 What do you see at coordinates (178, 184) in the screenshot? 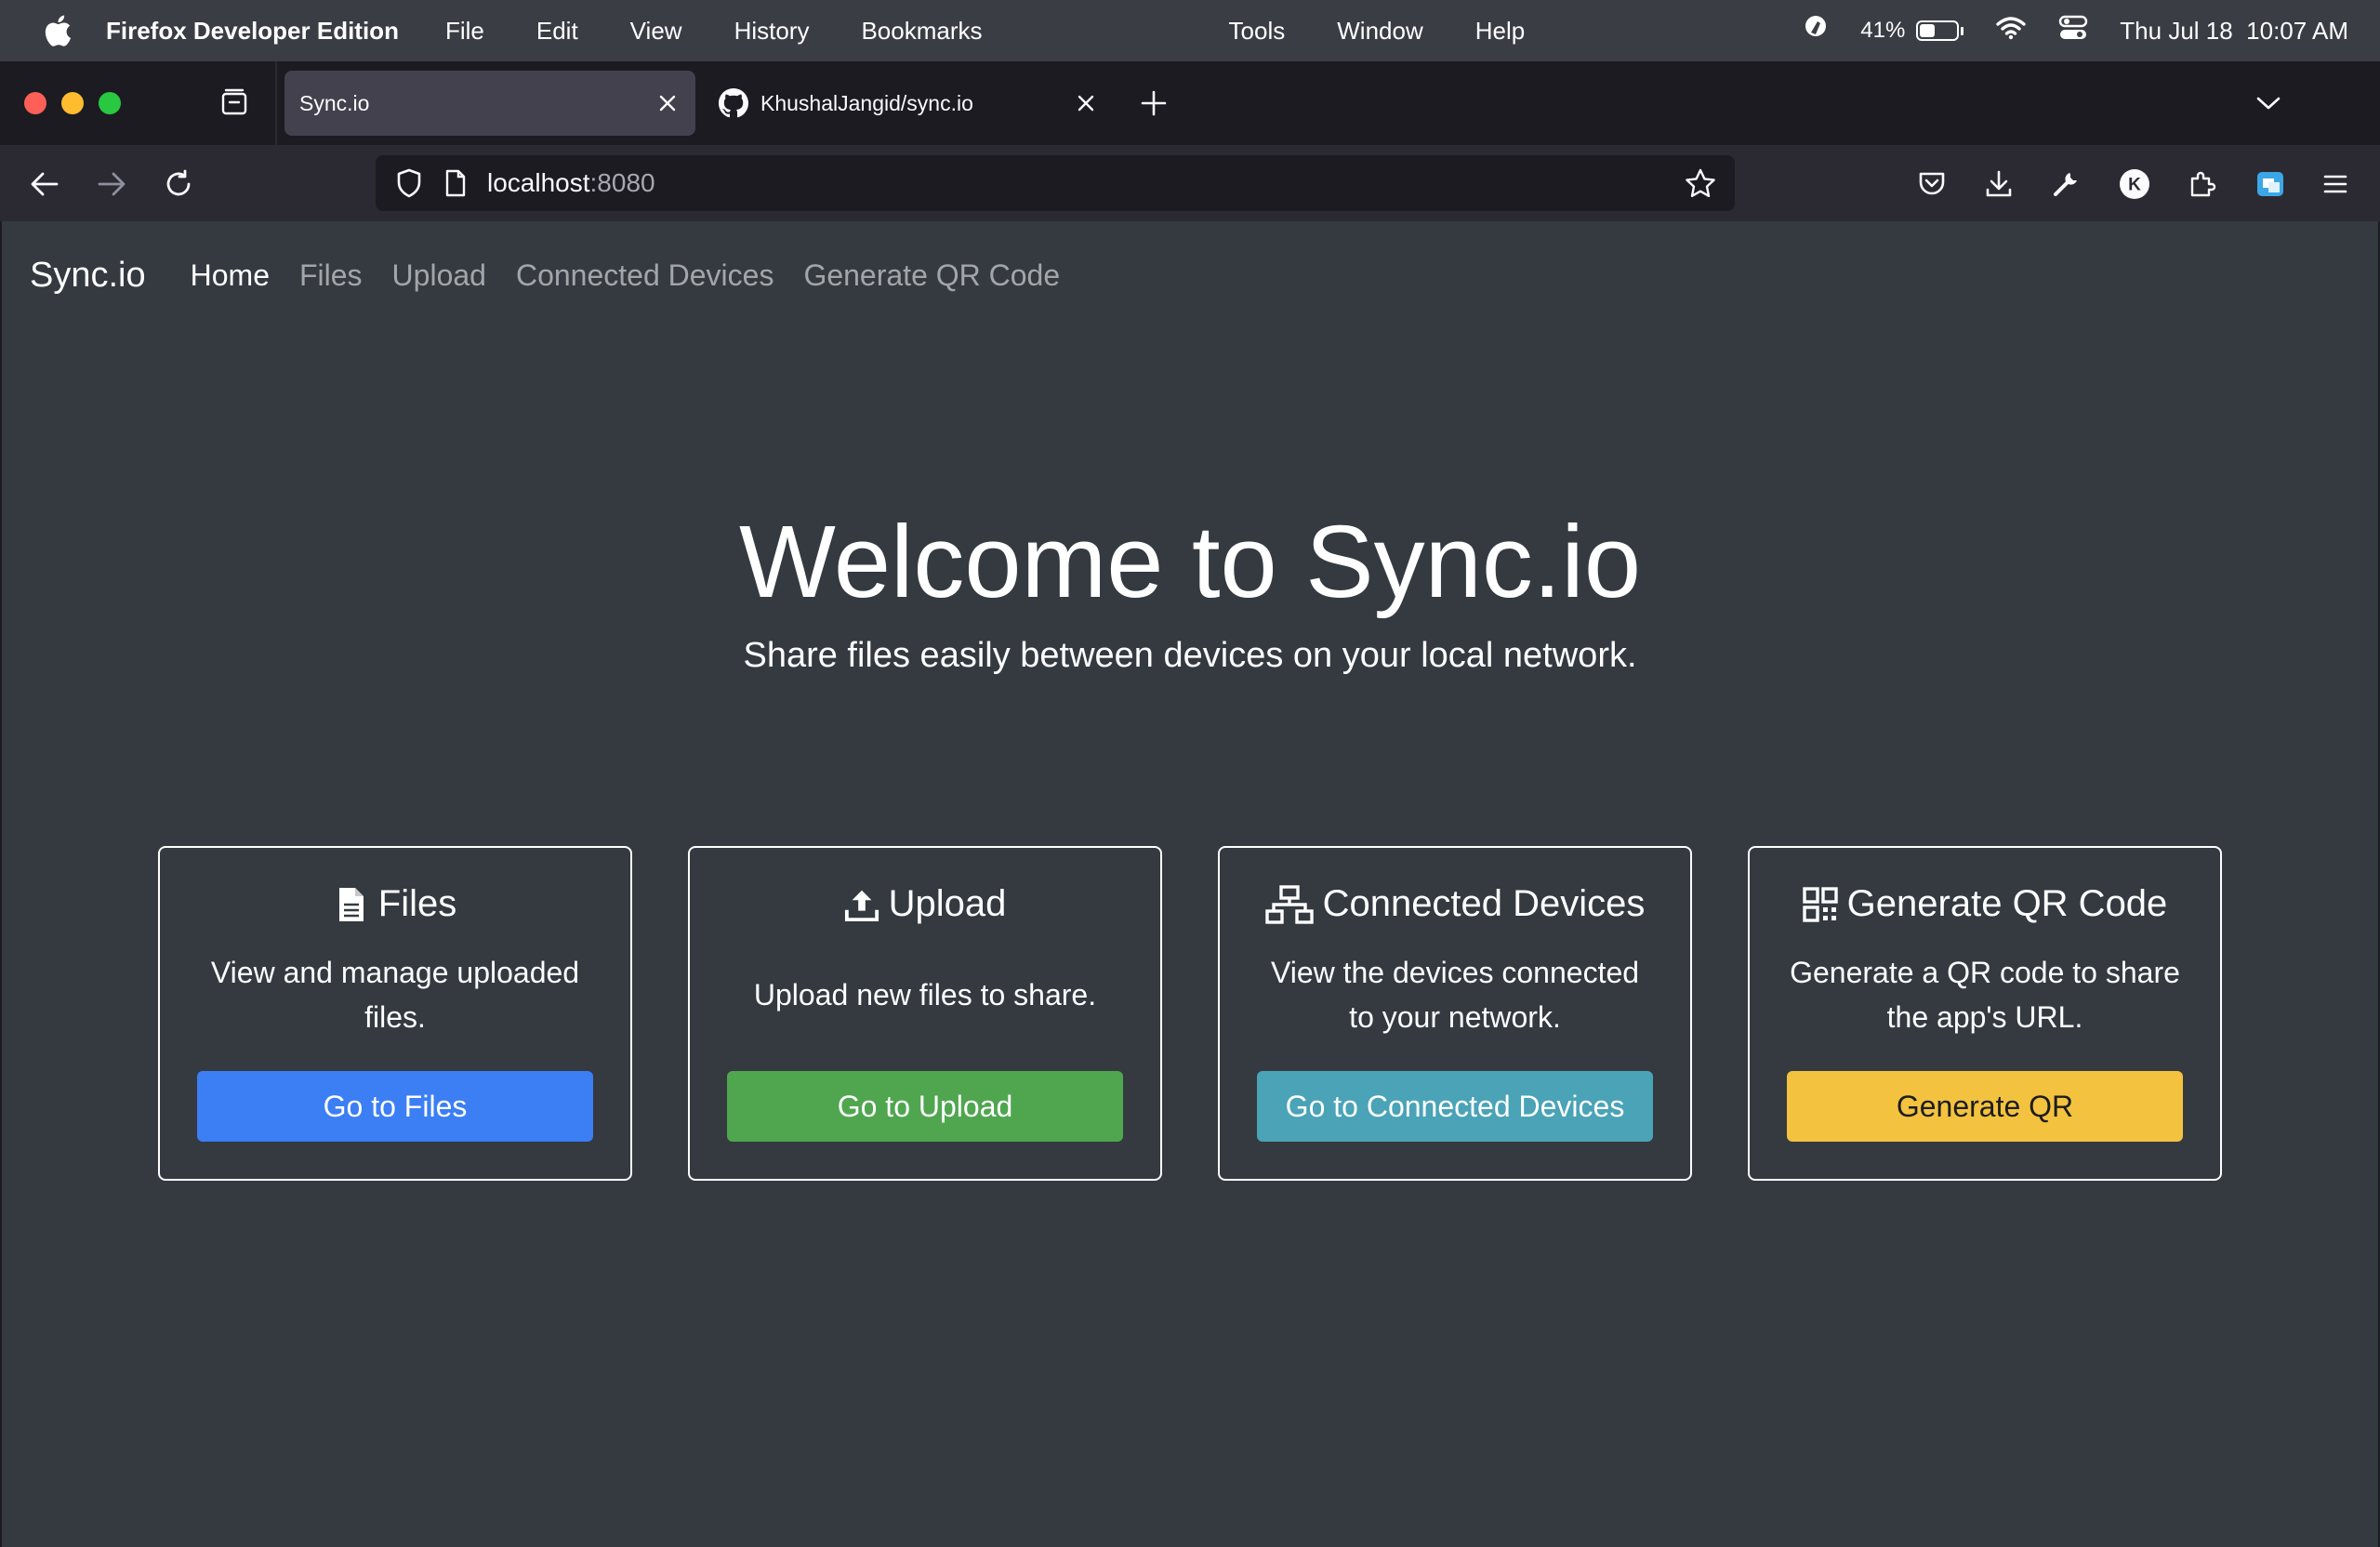
I see `reload-icon` at bounding box center [178, 184].